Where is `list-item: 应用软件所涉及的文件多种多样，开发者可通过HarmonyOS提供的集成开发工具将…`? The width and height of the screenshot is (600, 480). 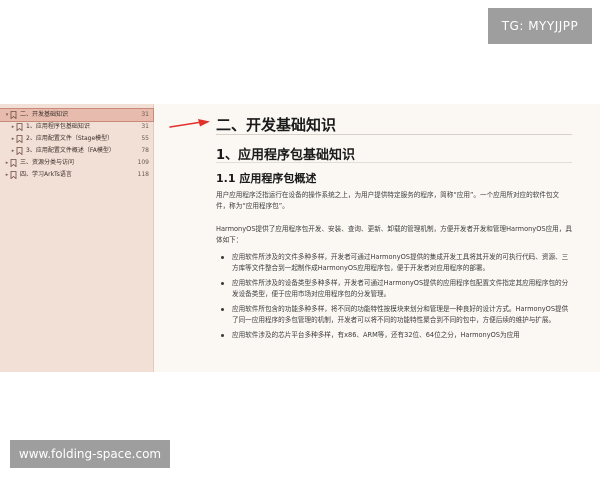
list-item: 应用软件所涉及的文件多种多样，开发者可通过HarmonyOS提供的集成开发工具将… is located at coordinates (394, 263).